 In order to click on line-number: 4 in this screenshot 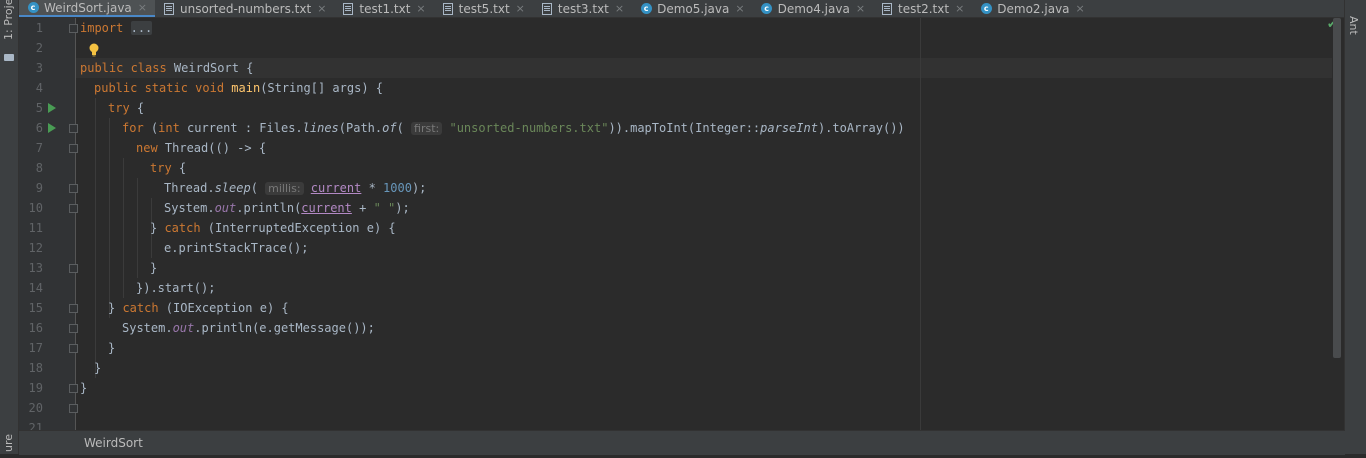, I will do `click(39, 88)`.